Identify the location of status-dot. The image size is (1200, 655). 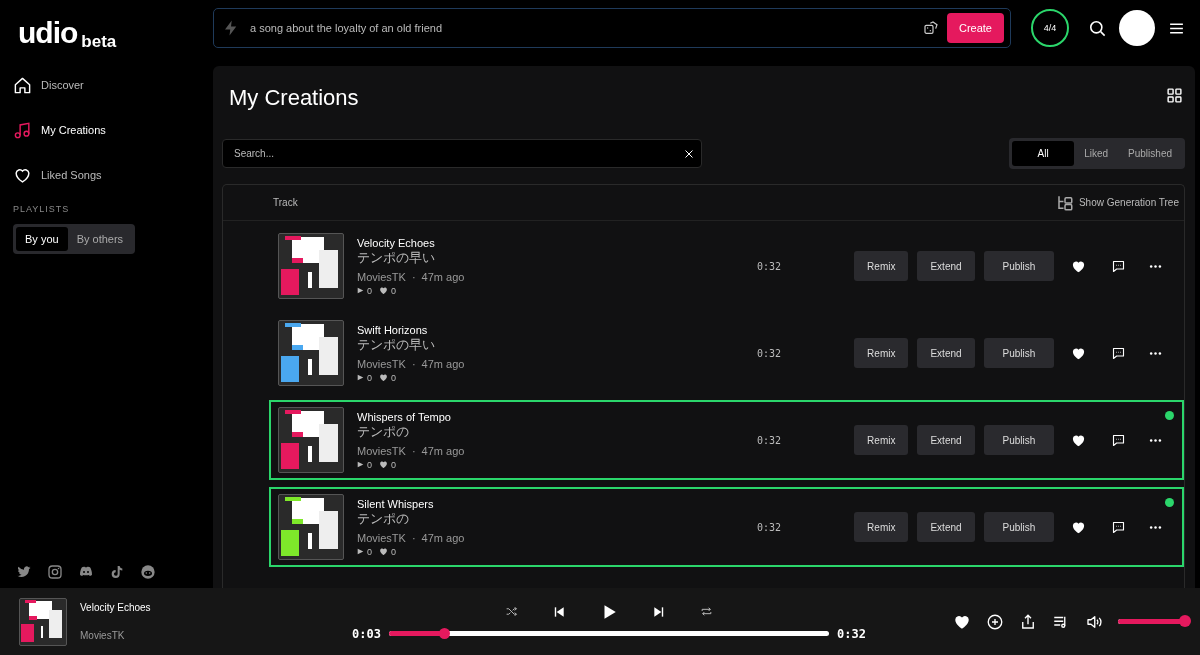
(1169, 415).